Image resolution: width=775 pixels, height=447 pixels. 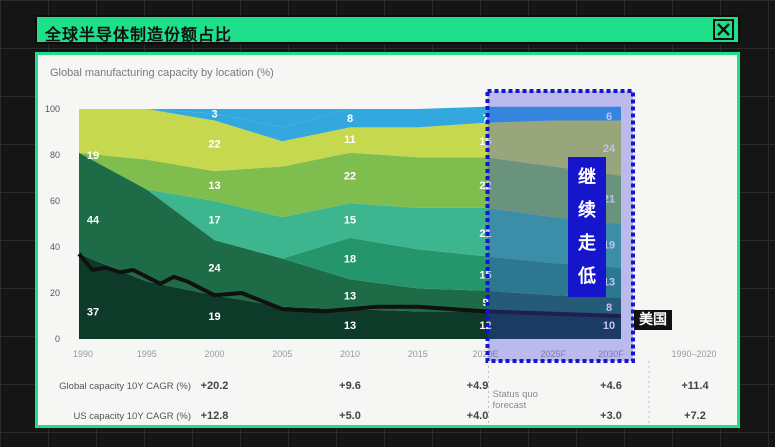 What do you see at coordinates (350, 220) in the screenshot?
I see `area-data-label: 15` at bounding box center [350, 220].